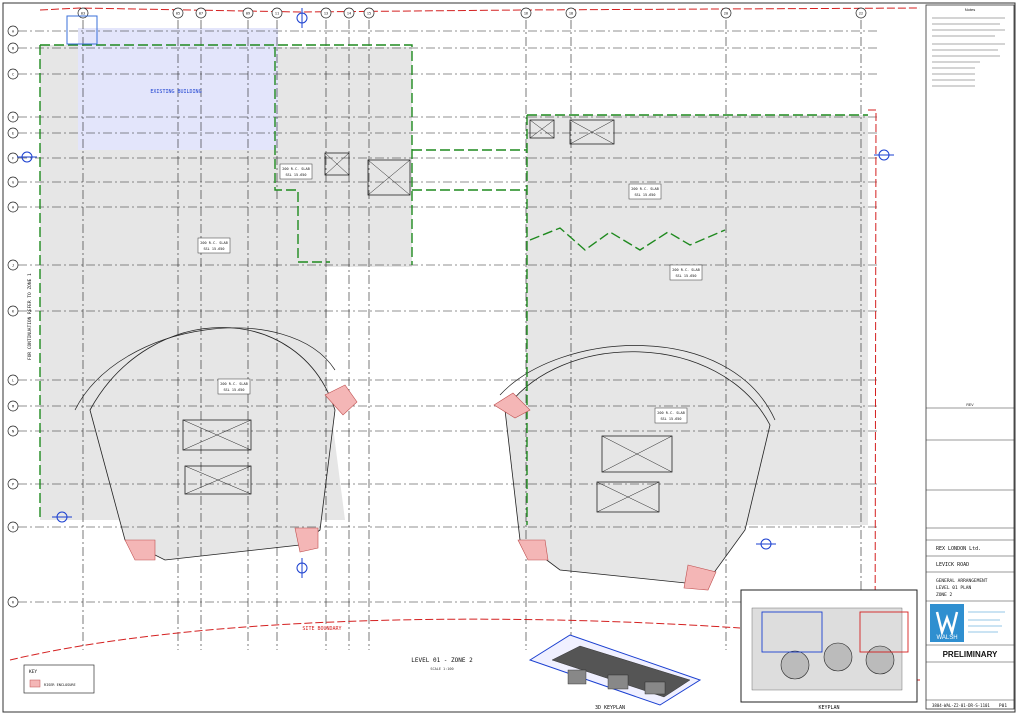  What do you see at coordinates (321, 629) in the screenshot?
I see `site-boundary-label: SITE BOUNDARY` at bounding box center [321, 629].